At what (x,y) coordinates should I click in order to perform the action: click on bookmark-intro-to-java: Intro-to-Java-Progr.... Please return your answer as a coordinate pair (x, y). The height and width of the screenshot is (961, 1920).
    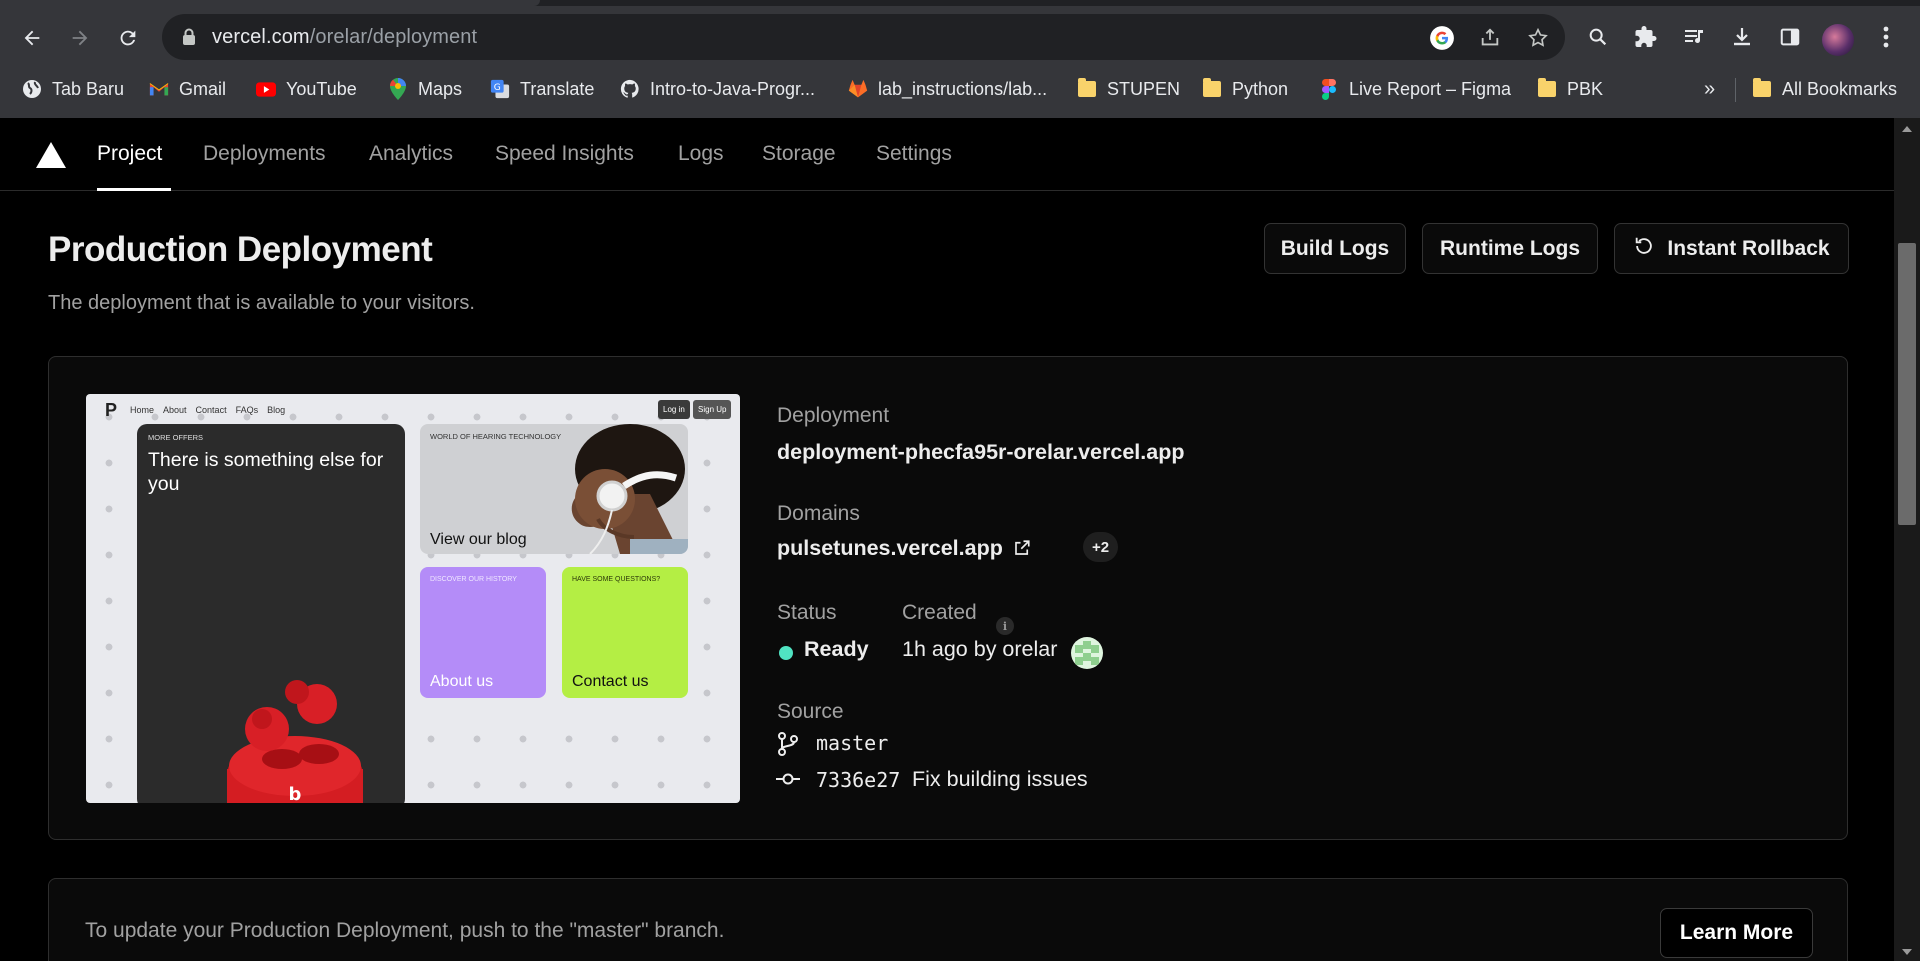
    Looking at the image, I should click on (717, 89).